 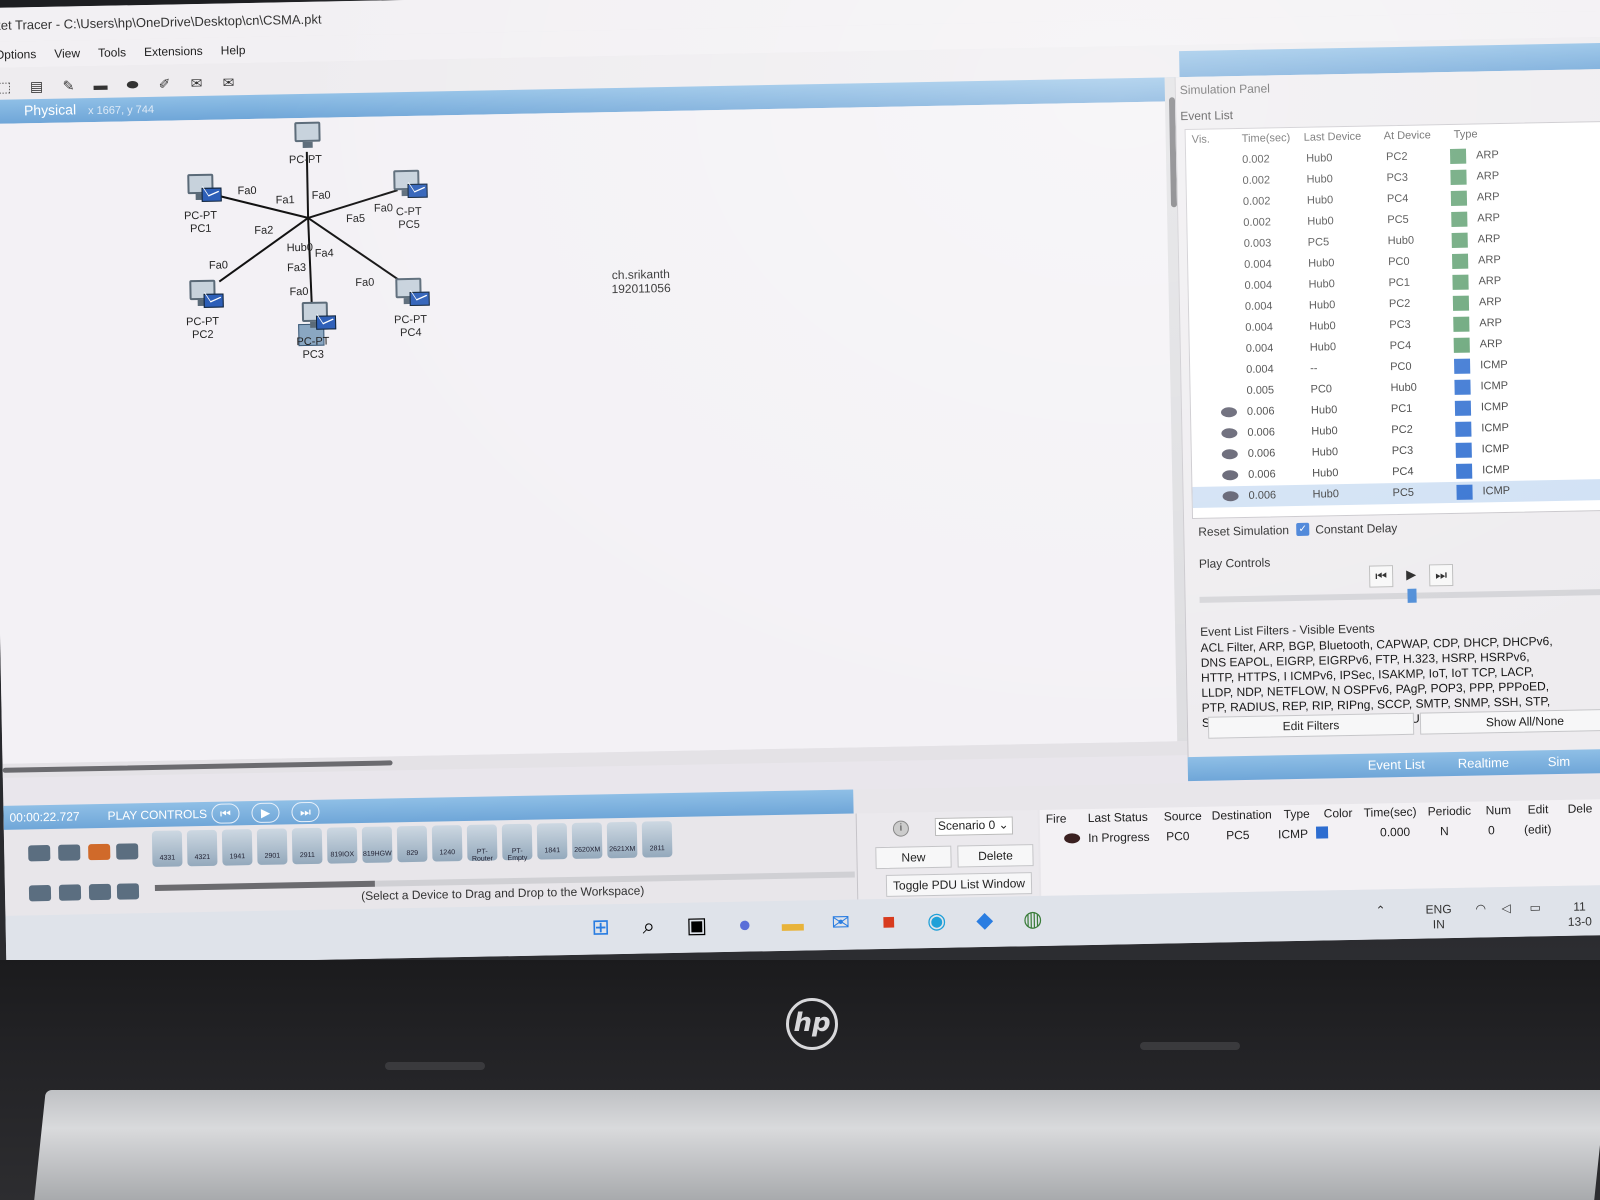 I want to click on menu-tools: Tools, so click(x=112, y=55).